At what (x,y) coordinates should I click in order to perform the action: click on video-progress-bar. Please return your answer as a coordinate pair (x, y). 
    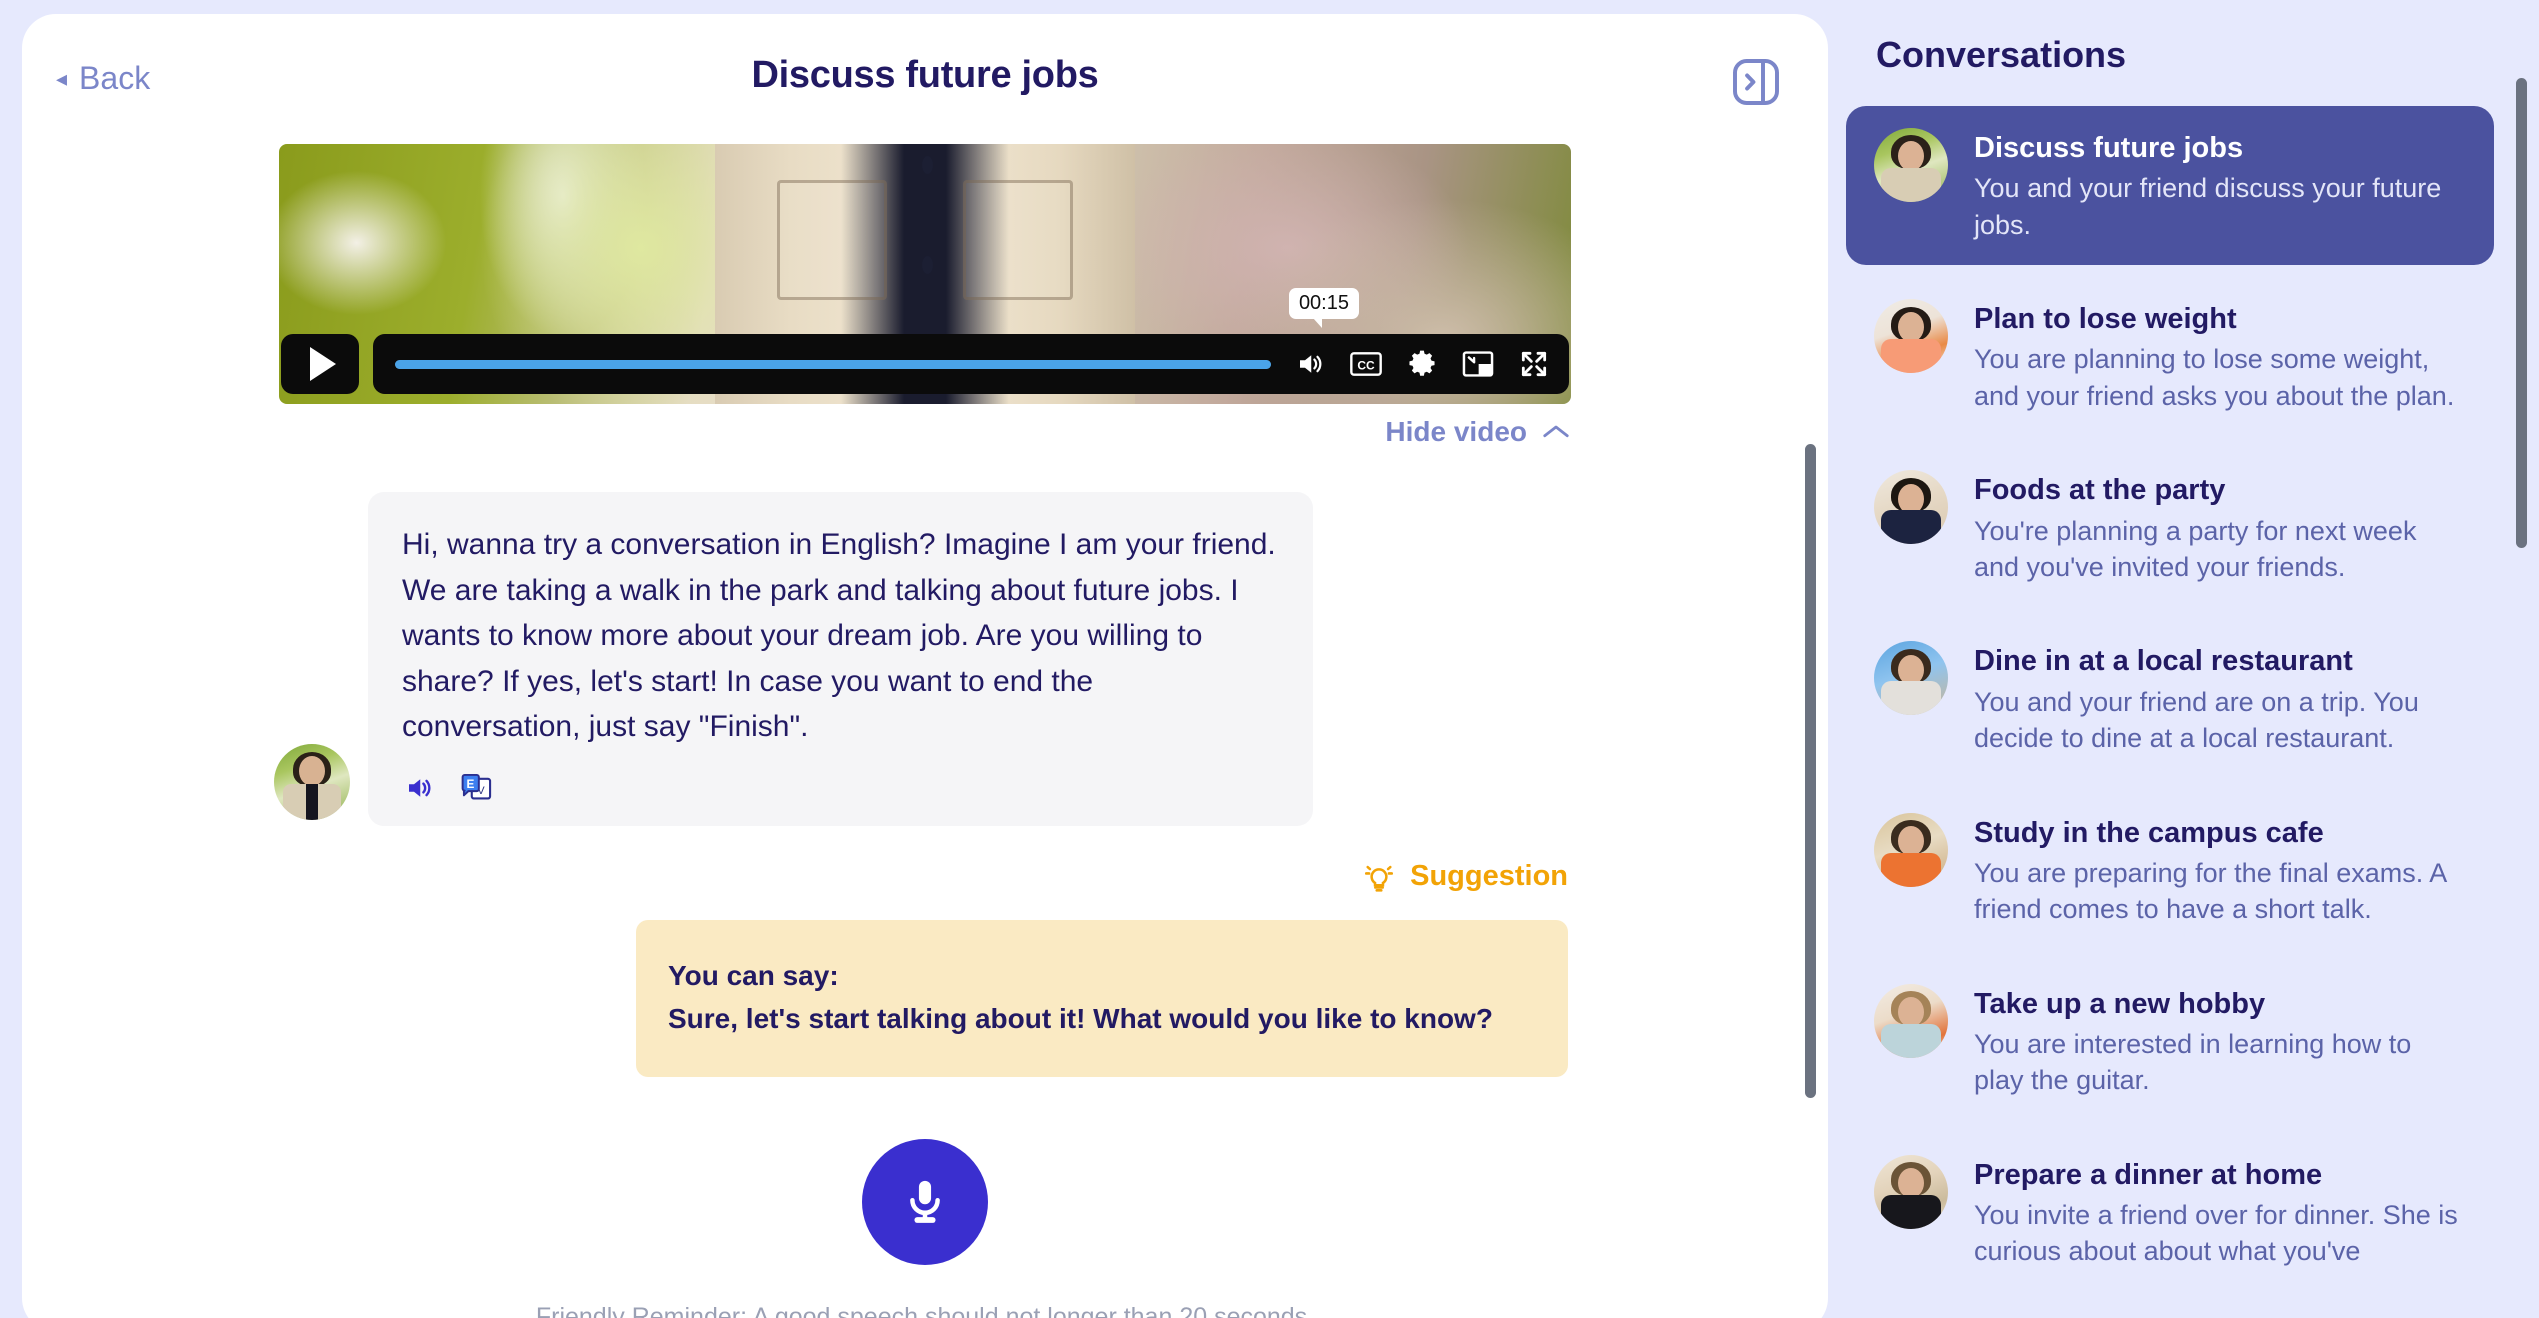
    Looking at the image, I should click on (833, 364).